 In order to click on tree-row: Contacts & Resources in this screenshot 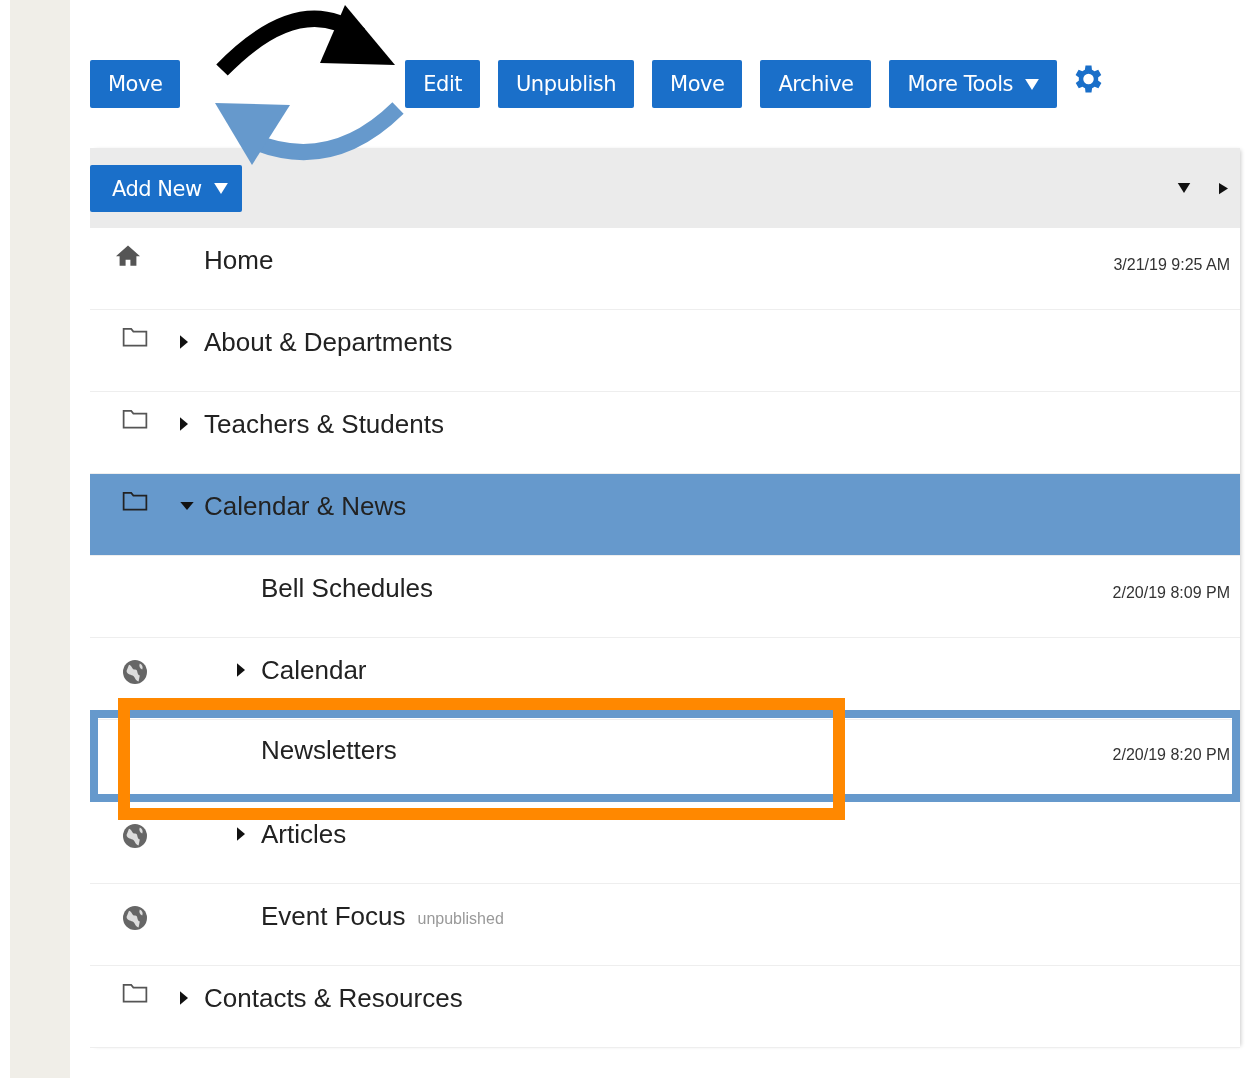, I will do `click(665, 1007)`.